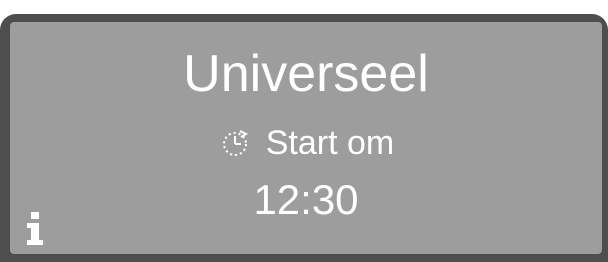  What do you see at coordinates (238, 143) in the screenshot?
I see `clock-icon` at bounding box center [238, 143].